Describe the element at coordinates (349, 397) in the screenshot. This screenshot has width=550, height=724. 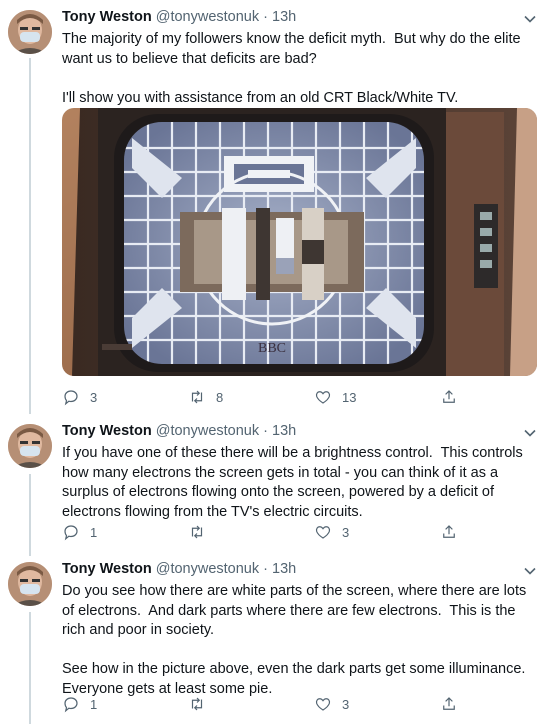
I see `like-count: 13` at that location.